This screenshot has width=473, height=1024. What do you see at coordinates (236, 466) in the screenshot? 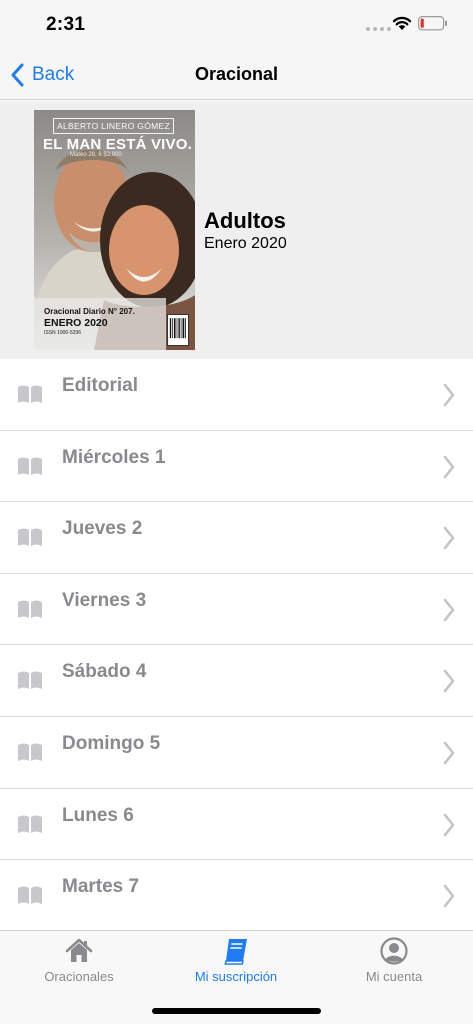
I see `list-item: Miércoles 1` at bounding box center [236, 466].